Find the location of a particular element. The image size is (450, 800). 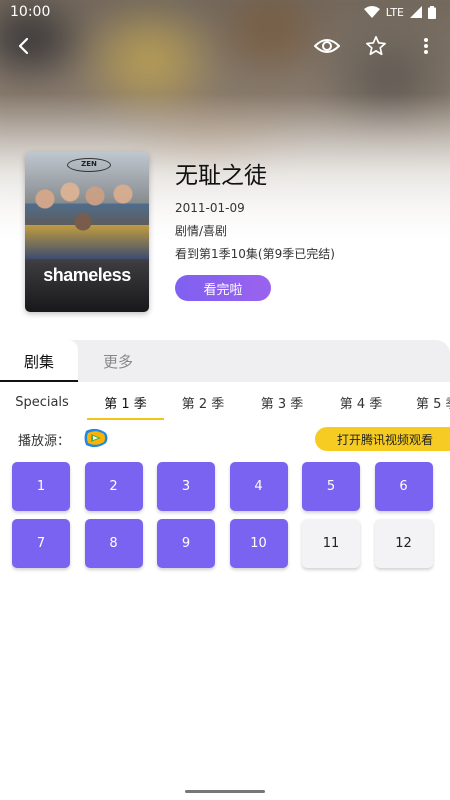

watch-progress: 看到第1季10集(第9季已完结) is located at coordinates (255, 254).